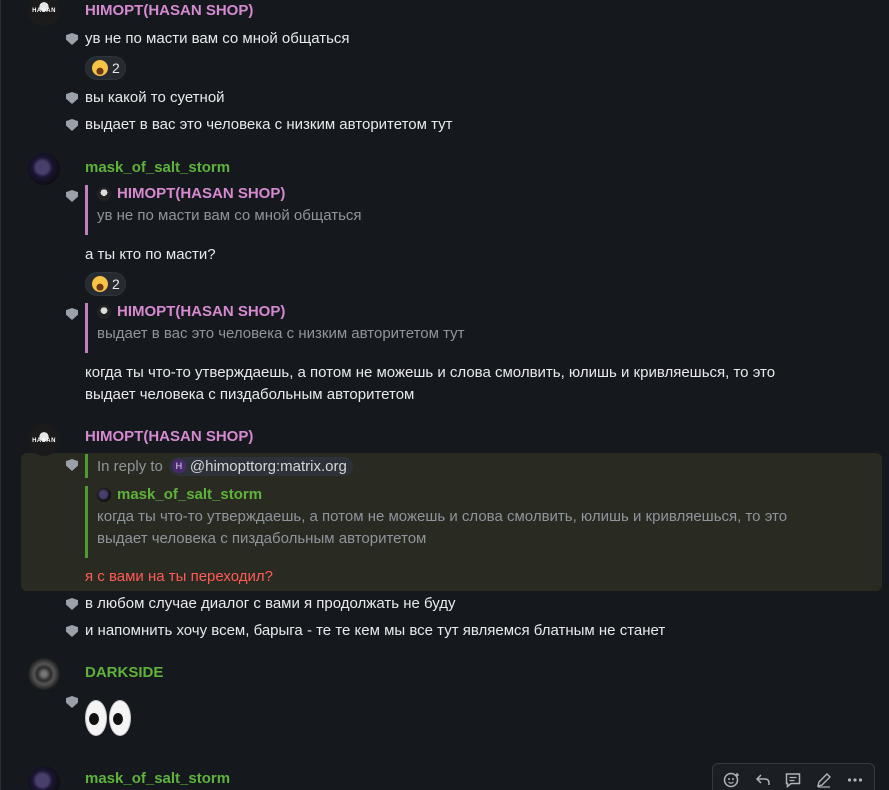 The image size is (889, 790). I want to click on reply-sender: mask_of_salt_storm, so click(442, 494).